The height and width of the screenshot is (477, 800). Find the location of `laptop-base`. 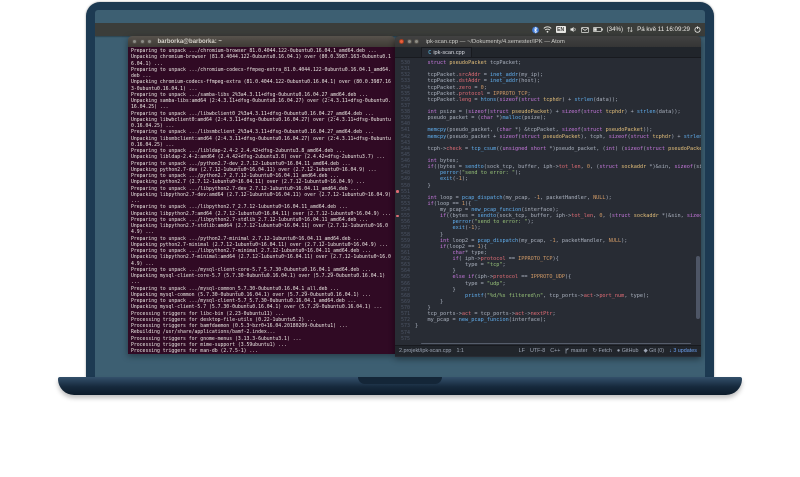

laptop-base is located at coordinates (400, 386).